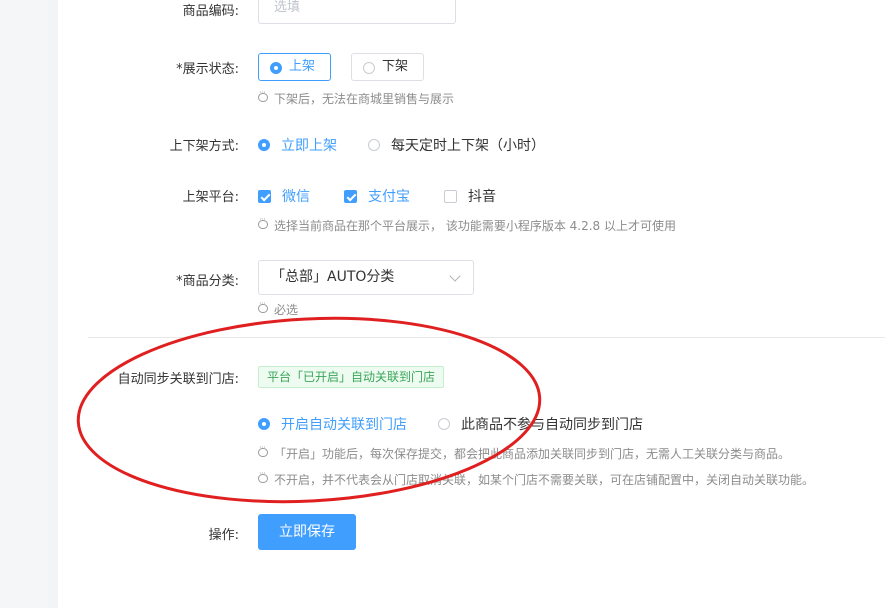 This screenshot has height=608, width=885. Describe the element at coordinates (351, 377) in the screenshot. I see `auto-sync-status-tag: 平台「已开启」自动关联到门店` at that location.